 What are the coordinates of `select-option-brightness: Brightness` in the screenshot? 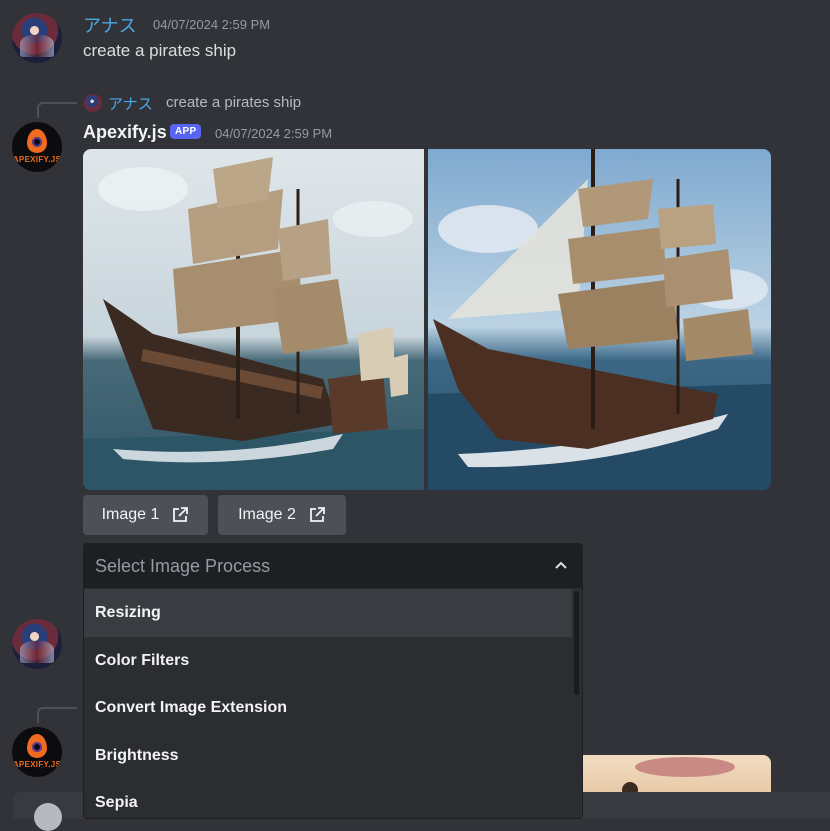 It's located at (328, 756).